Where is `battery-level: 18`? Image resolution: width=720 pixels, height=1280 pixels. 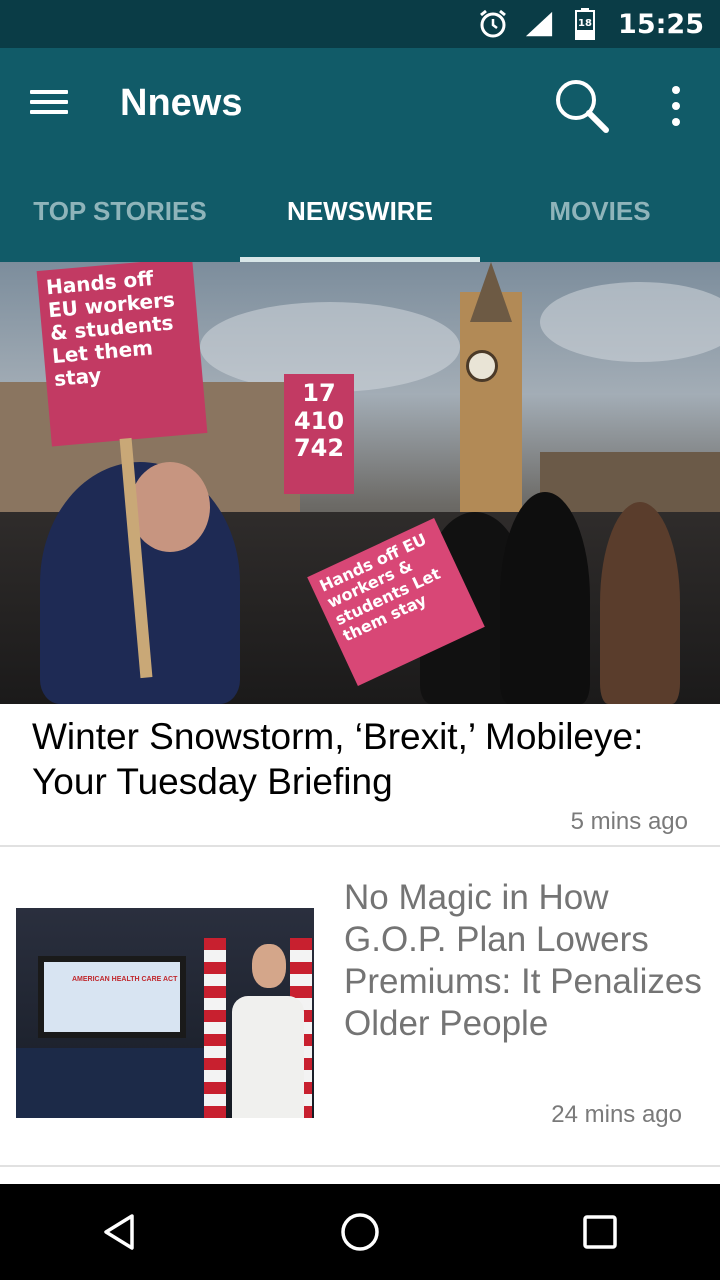
battery-level: 18 is located at coordinates (585, 23).